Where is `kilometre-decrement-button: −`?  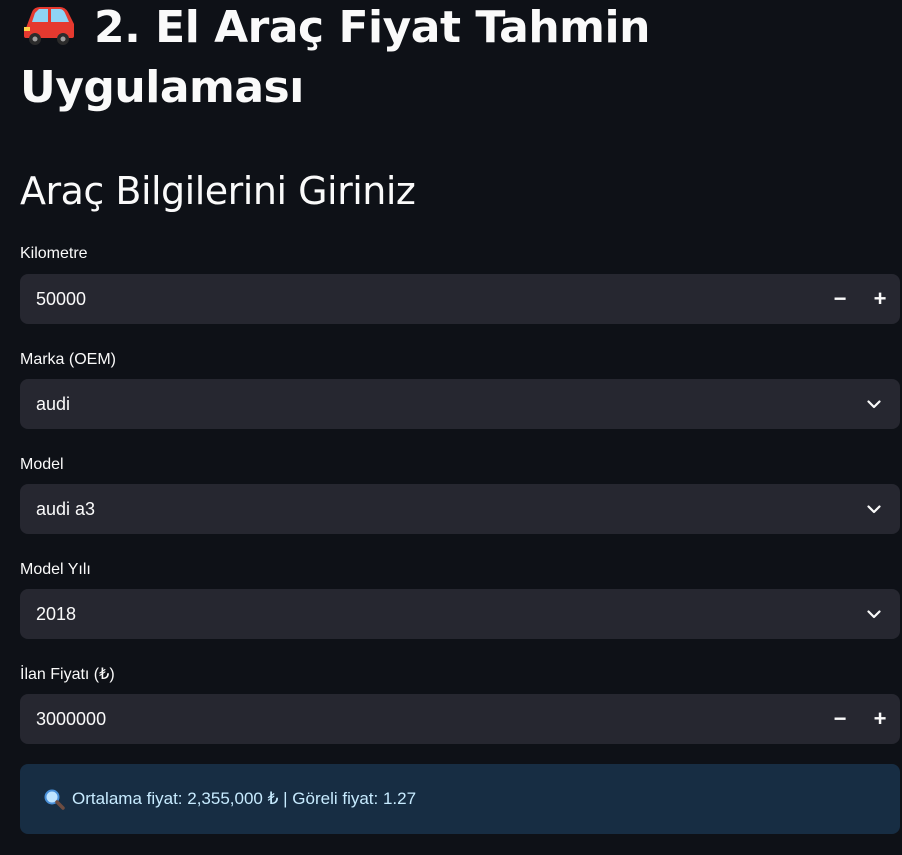
kilometre-decrement-button: − is located at coordinates (840, 299).